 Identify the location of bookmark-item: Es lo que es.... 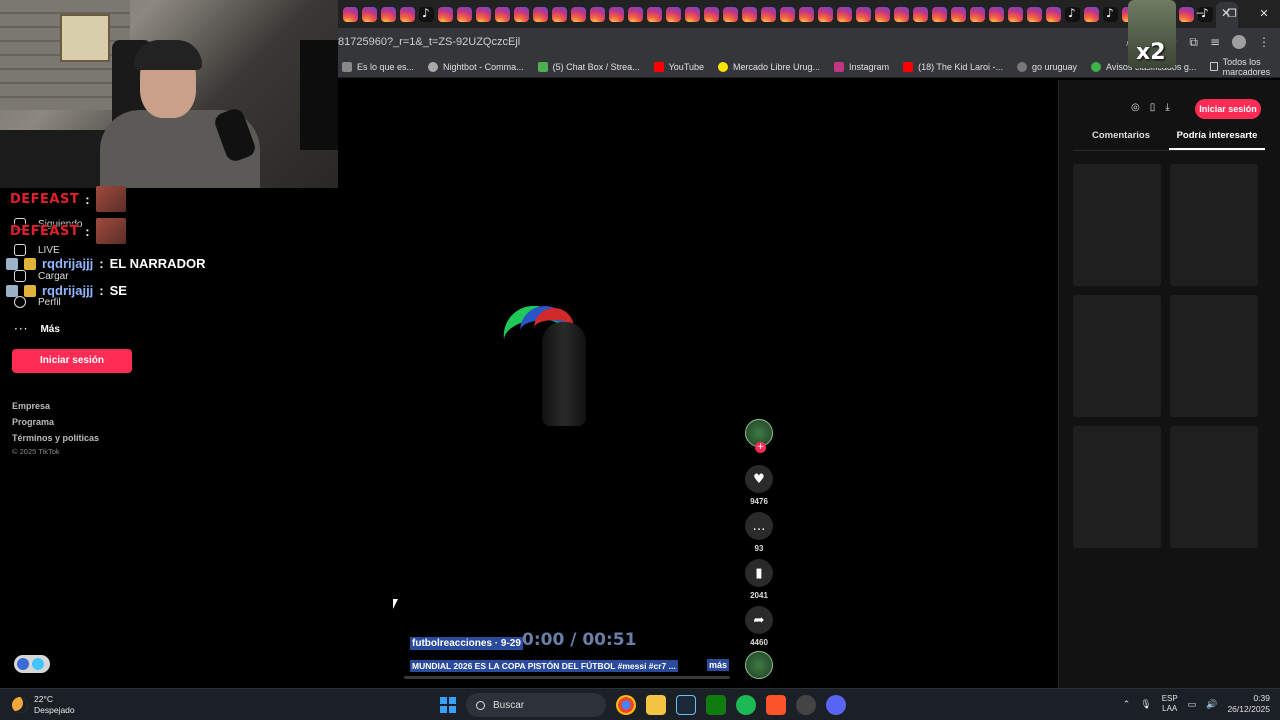
(378, 66).